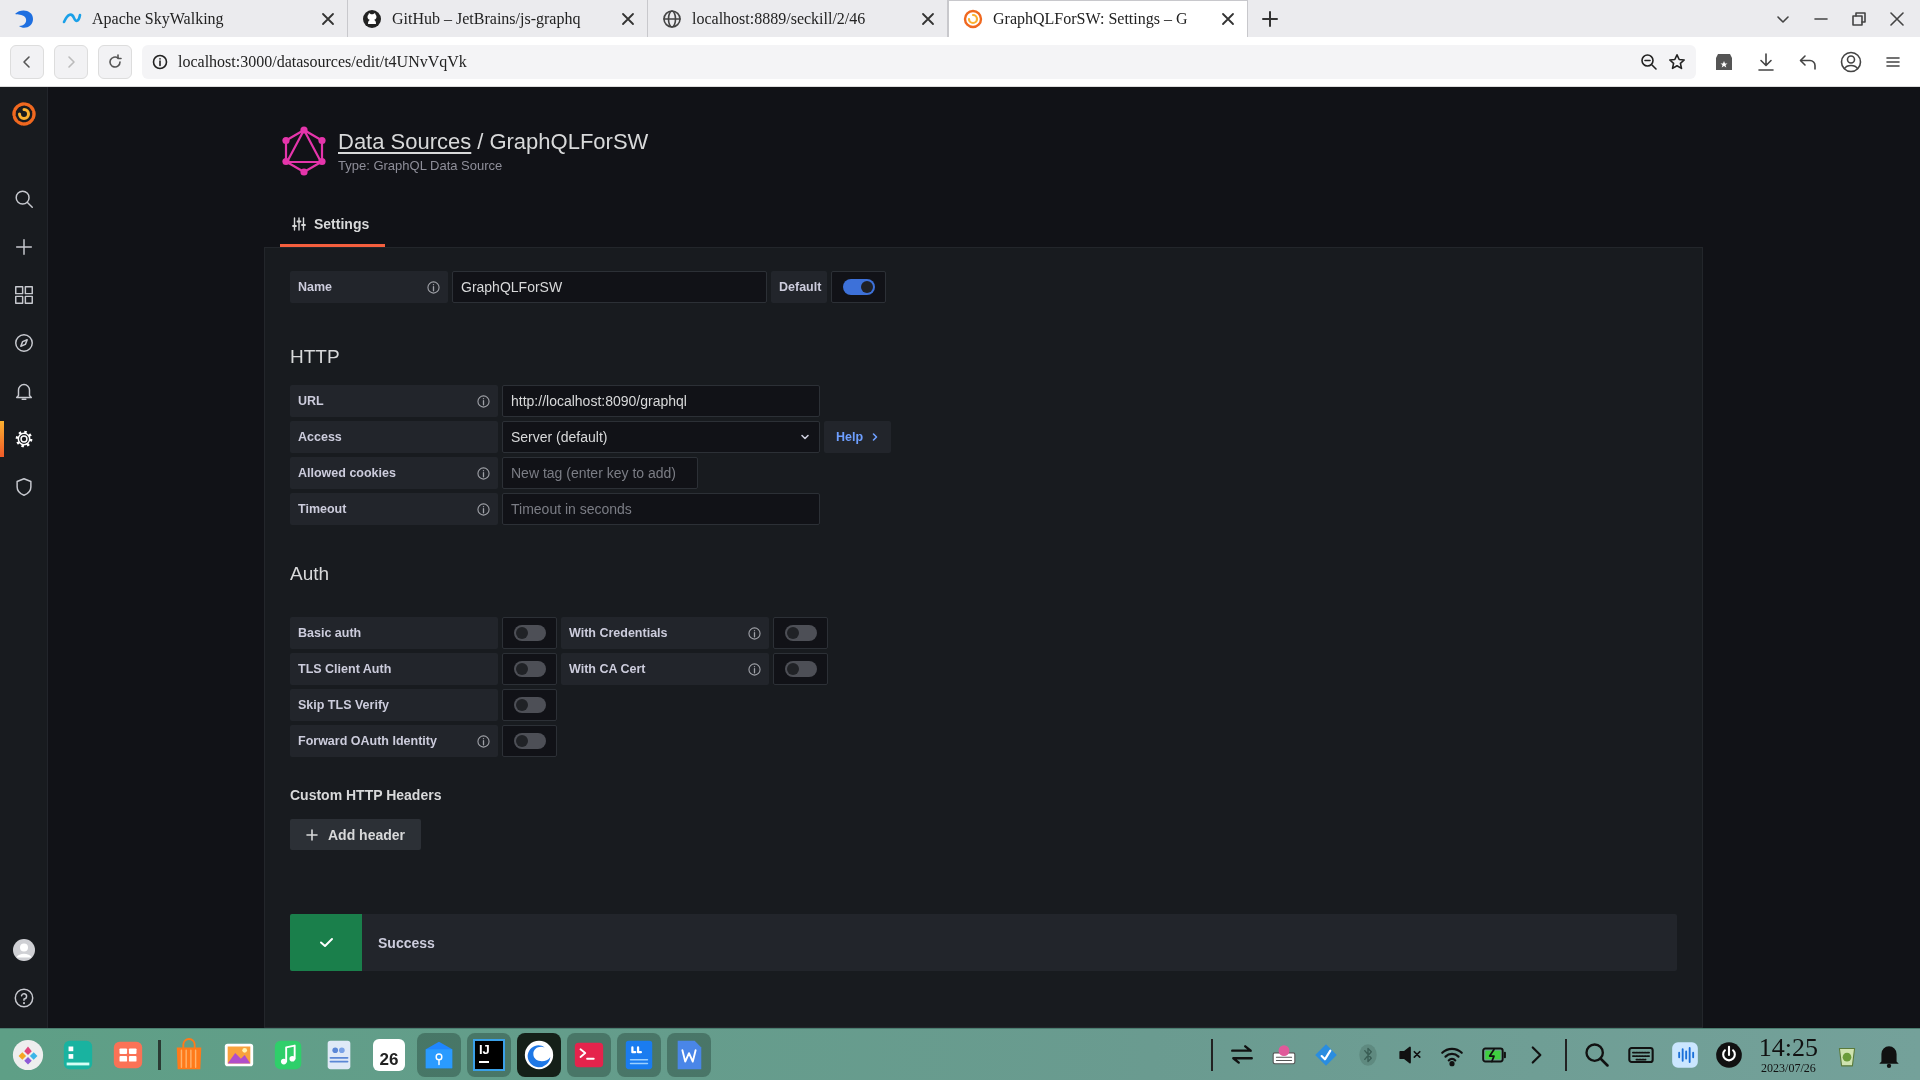 Image resolution: width=1920 pixels, height=1080 pixels. What do you see at coordinates (394, 473) in the screenshot?
I see `field-label: Allowed cookies` at bounding box center [394, 473].